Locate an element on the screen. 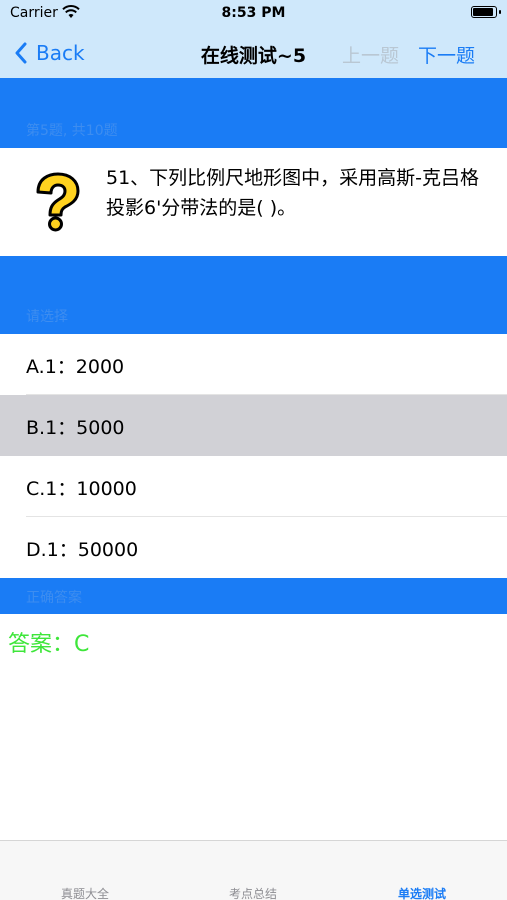  clock-time: 8:53 PM is located at coordinates (253, 13).